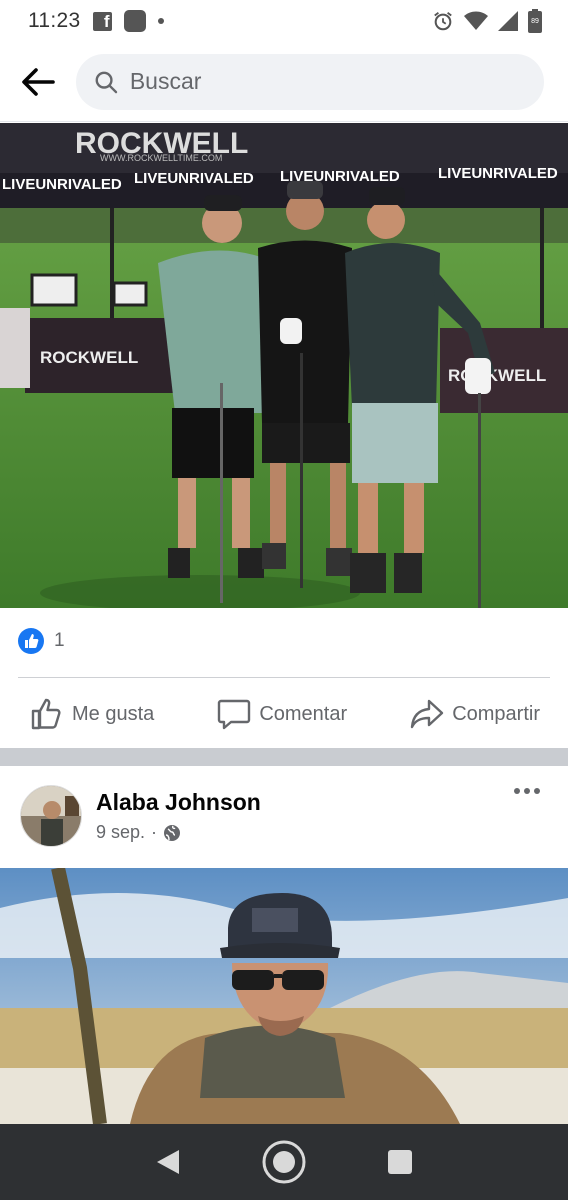 This screenshot has height=1200, width=568. I want to click on comment-label: Comentar, so click(303, 713).